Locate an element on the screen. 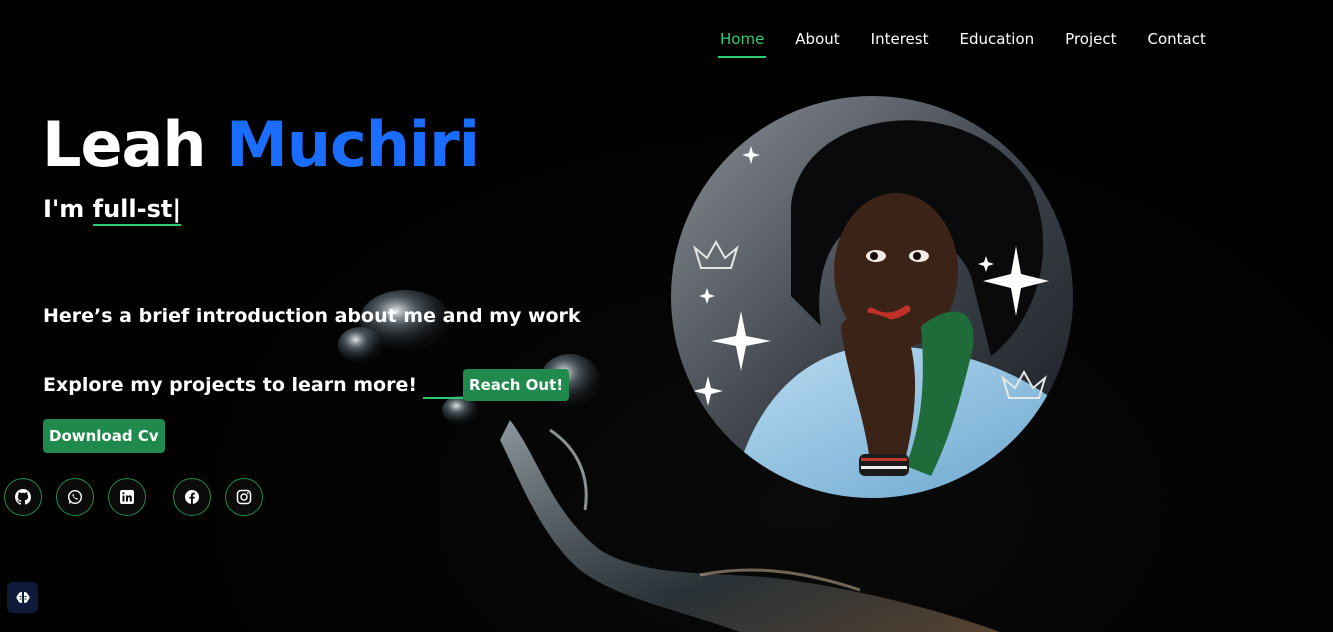 Image resolution: width=1333 pixels, height=632 pixels. github-icon is located at coordinates (23, 497).